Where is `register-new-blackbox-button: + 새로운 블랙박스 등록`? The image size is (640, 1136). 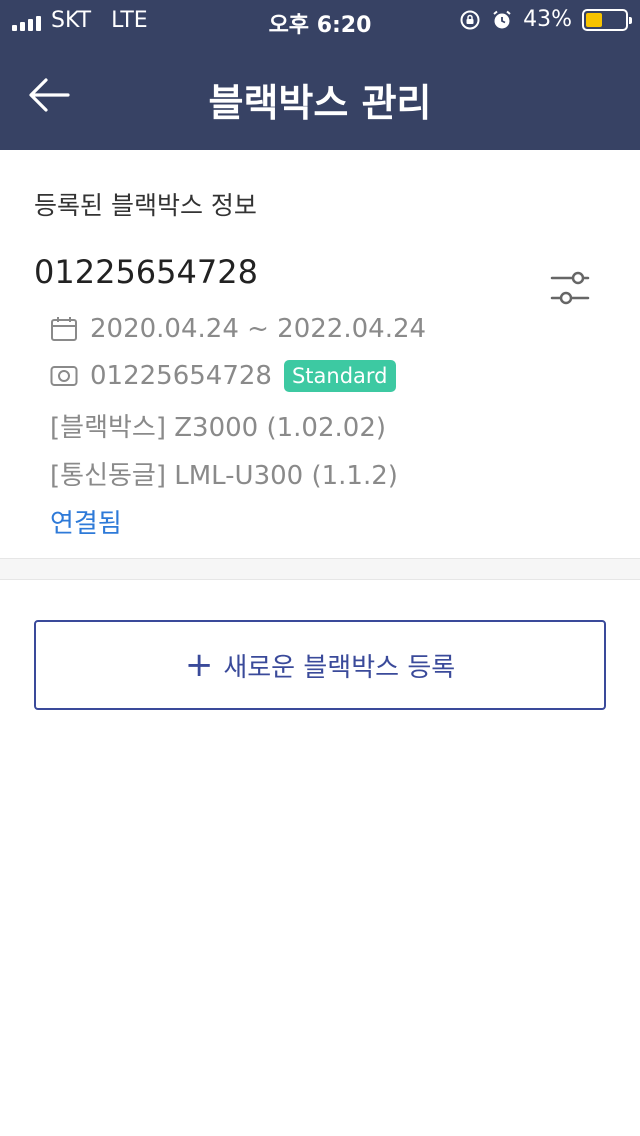 register-new-blackbox-button: + 새로운 블랙박스 등록 is located at coordinates (320, 665).